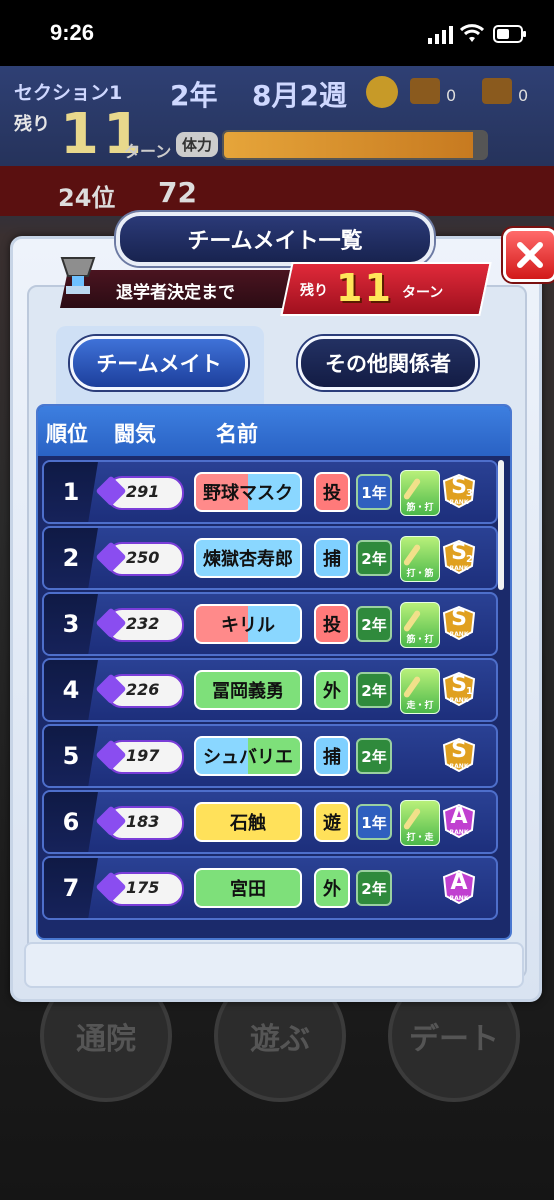 The width and height of the screenshot is (554, 1200). Describe the element at coordinates (364, 288) in the screenshot. I see `graduation-turns: 11` at that location.